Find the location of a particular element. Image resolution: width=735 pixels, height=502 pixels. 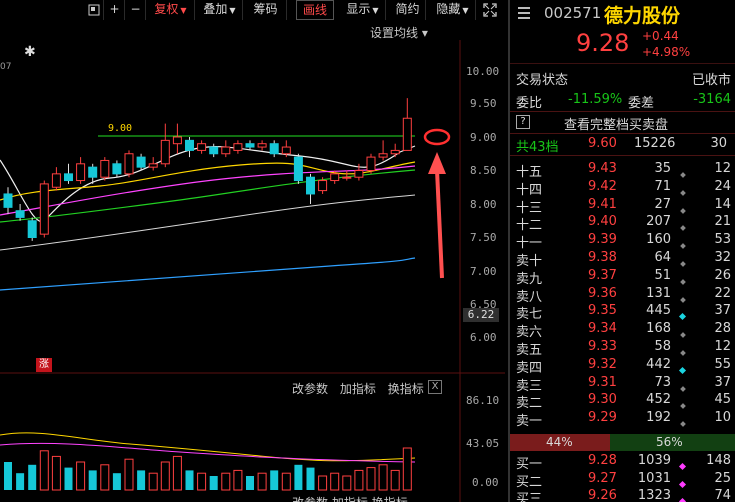

display-dropdown: 显示 ▼ is located at coordinates (363, 10).